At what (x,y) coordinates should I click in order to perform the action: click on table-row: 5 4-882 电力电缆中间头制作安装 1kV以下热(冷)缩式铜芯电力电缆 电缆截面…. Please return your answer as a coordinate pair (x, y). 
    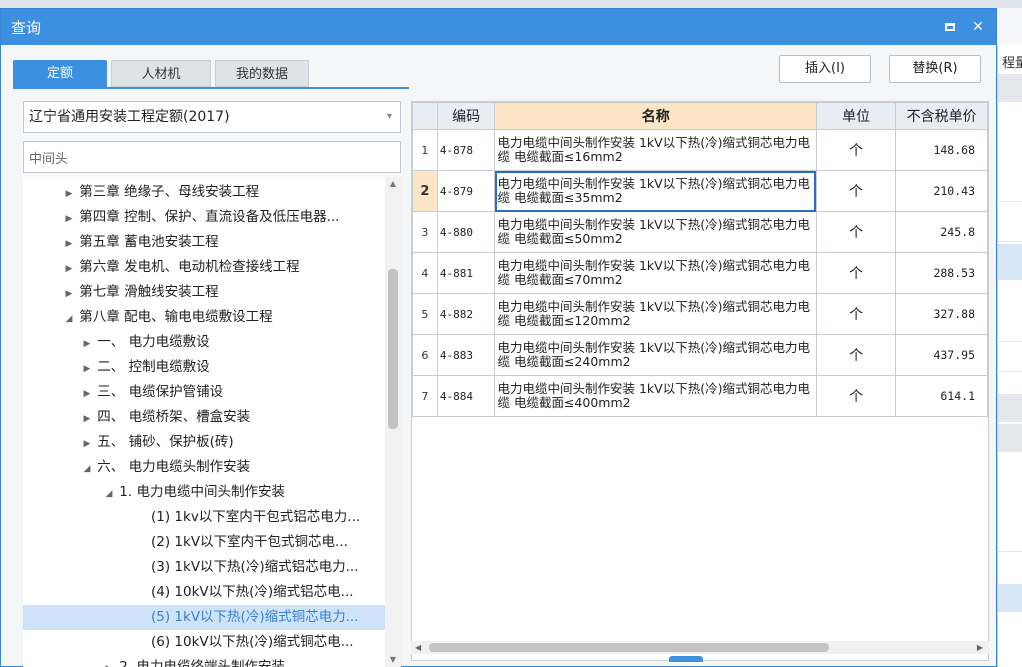
    Looking at the image, I should click on (700, 314).